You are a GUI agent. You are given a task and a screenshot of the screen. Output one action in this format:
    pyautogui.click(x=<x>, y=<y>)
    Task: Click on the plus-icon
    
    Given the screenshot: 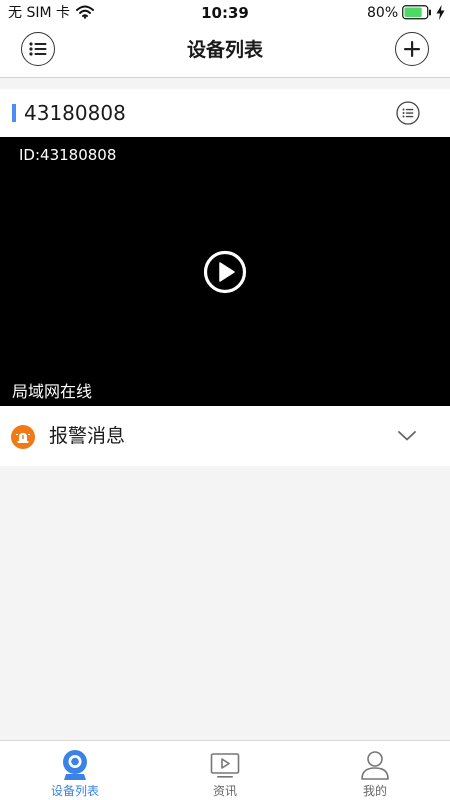 What is the action you would take?
    pyautogui.click(x=412, y=49)
    